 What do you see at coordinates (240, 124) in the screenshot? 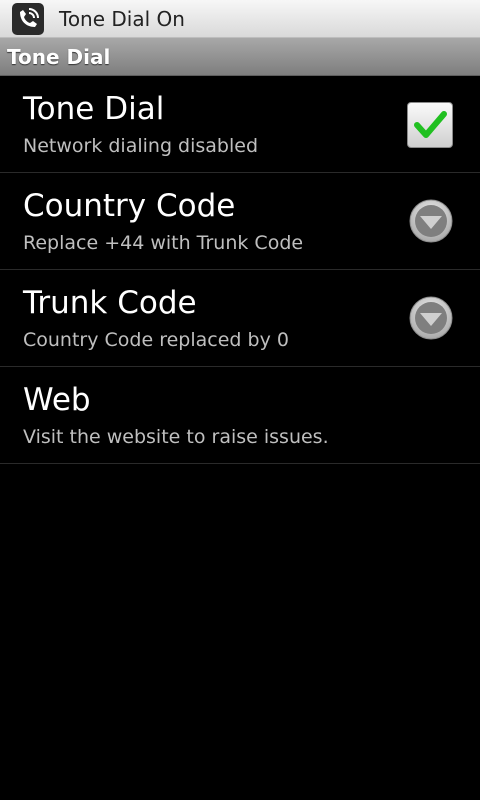
I see `pref-tone-dial: Tone Dial Network dialing disabled` at bounding box center [240, 124].